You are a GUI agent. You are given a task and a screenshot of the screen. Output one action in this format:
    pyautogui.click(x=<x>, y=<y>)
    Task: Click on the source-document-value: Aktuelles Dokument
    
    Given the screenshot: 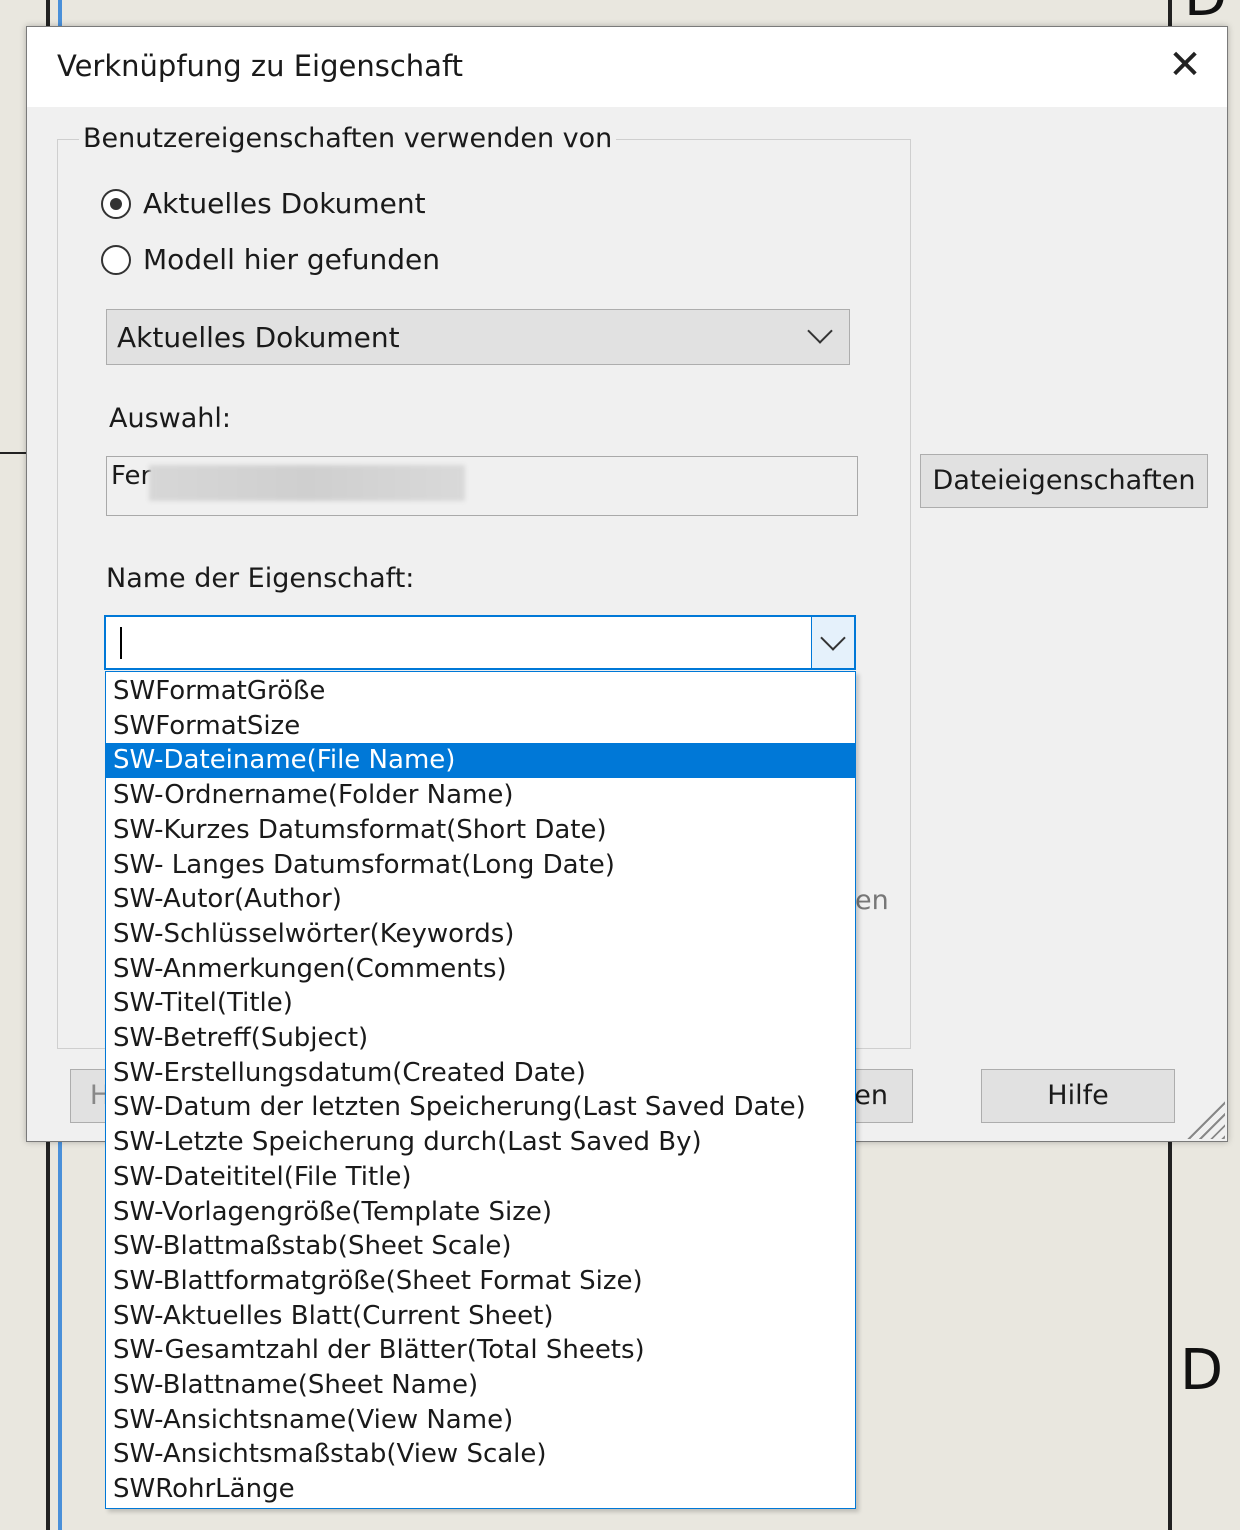 What is the action you would take?
    pyautogui.click(x=258, y=337)
    